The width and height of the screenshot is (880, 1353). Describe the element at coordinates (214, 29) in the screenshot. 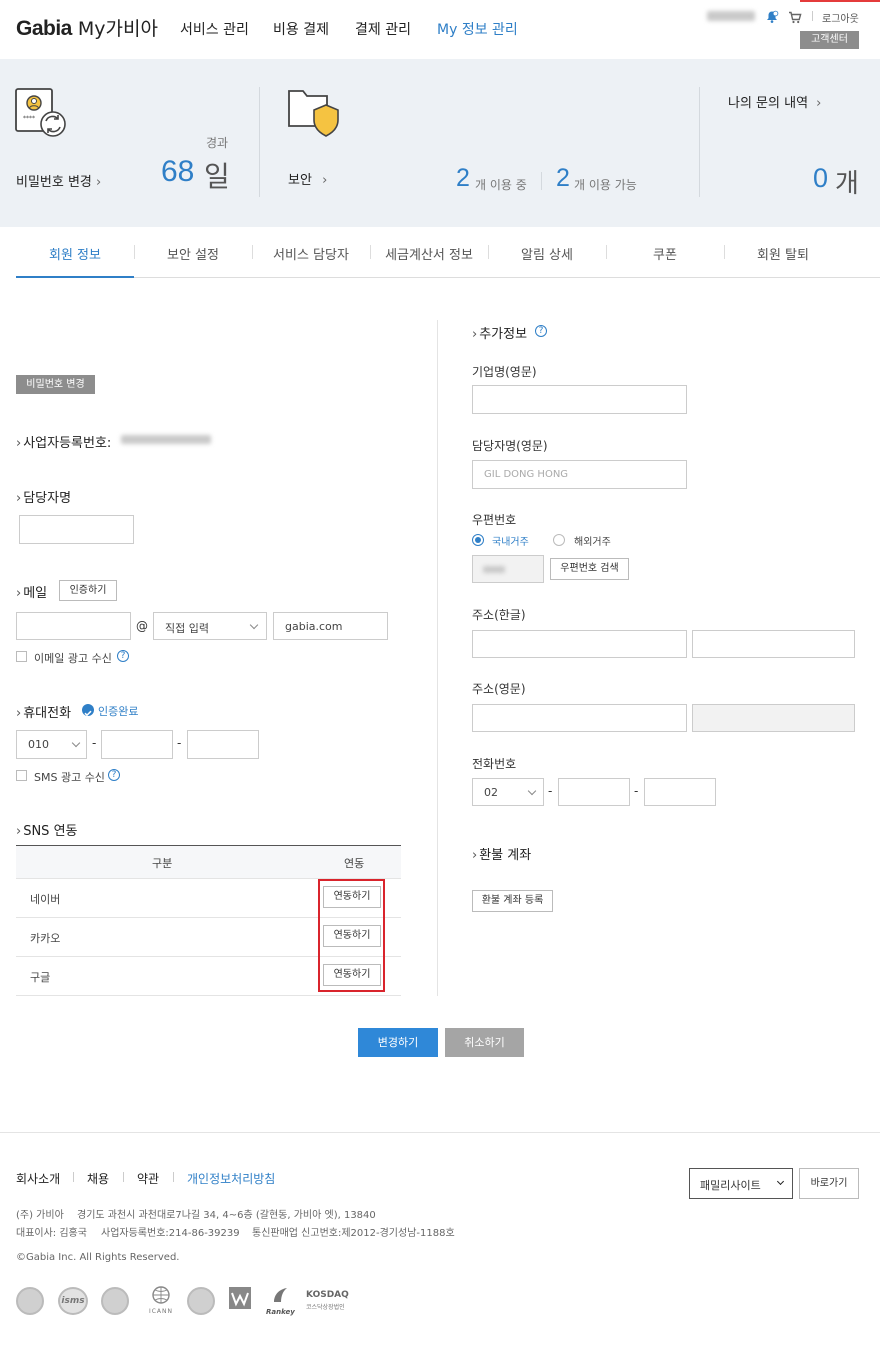

I see `nav-service-management: 서비스 관리` at that location.